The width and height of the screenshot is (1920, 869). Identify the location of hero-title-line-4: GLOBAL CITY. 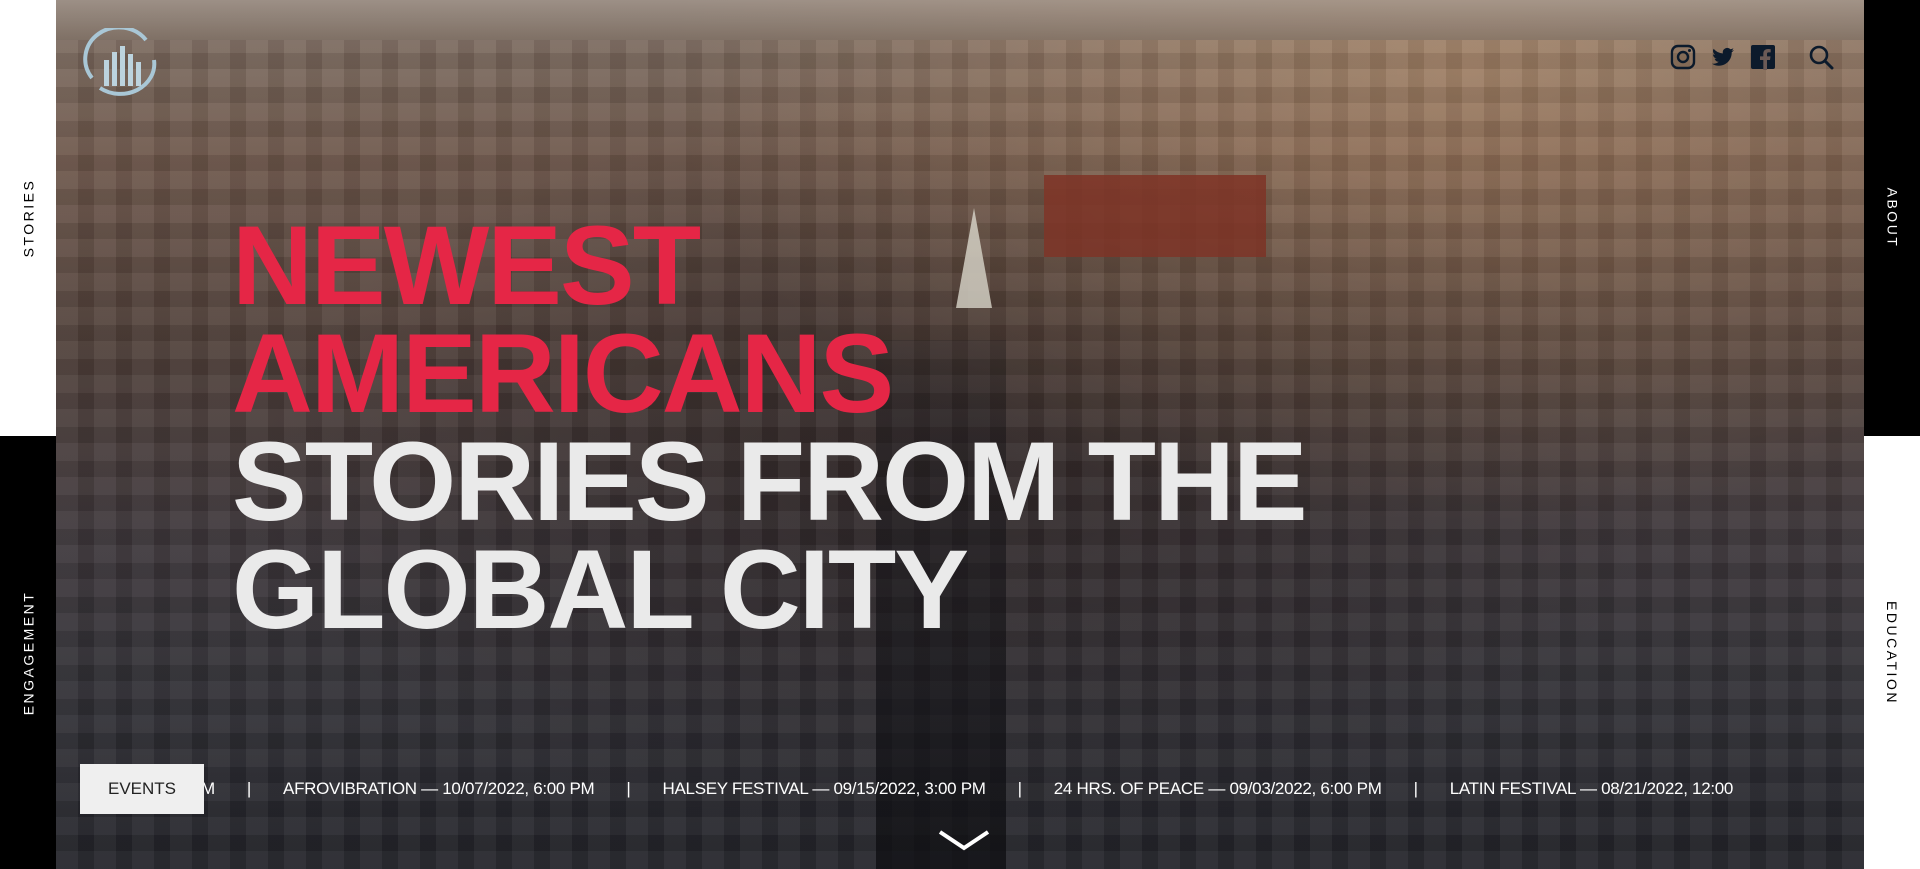
(600, 589).